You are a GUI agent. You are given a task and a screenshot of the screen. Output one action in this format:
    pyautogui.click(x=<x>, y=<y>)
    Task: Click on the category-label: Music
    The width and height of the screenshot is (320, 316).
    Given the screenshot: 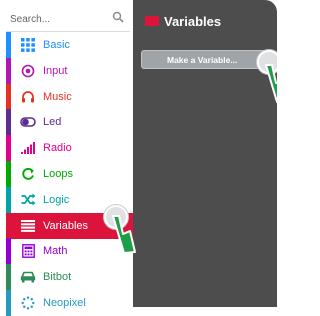 What is the action you would take?
    pyautogui.click(x=57, y=96)
    